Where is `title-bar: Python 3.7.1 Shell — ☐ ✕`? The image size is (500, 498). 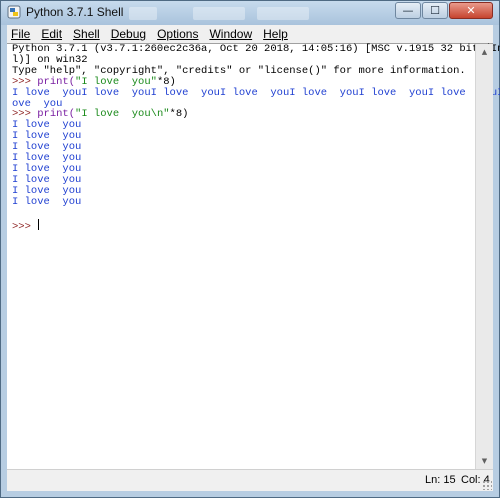 title-bar: Python 3.7.1 Shell — ☐ ✕ is located at coordinates (250, 13).